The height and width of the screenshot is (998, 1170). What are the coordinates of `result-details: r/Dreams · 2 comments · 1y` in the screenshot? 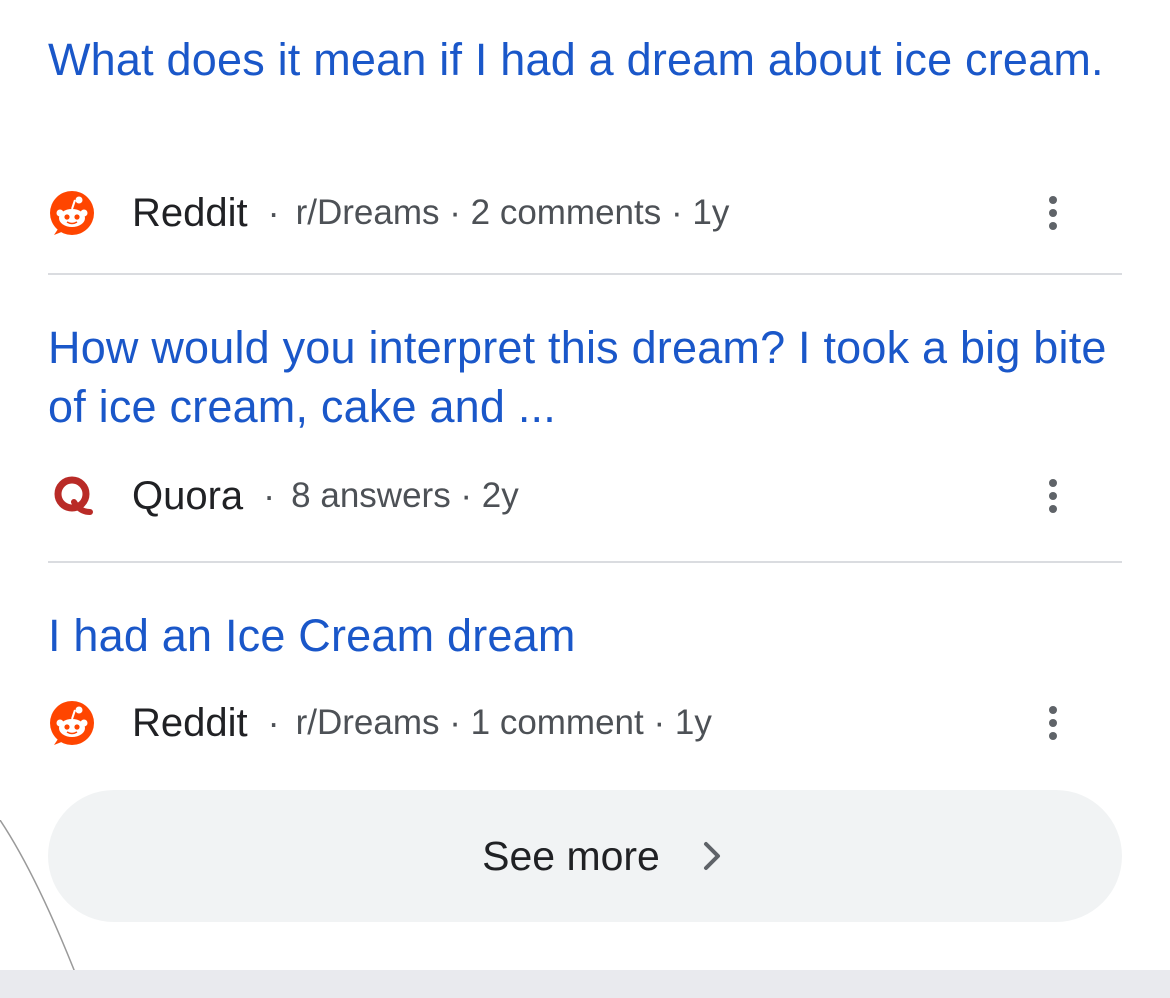 It's located at (512, 212).